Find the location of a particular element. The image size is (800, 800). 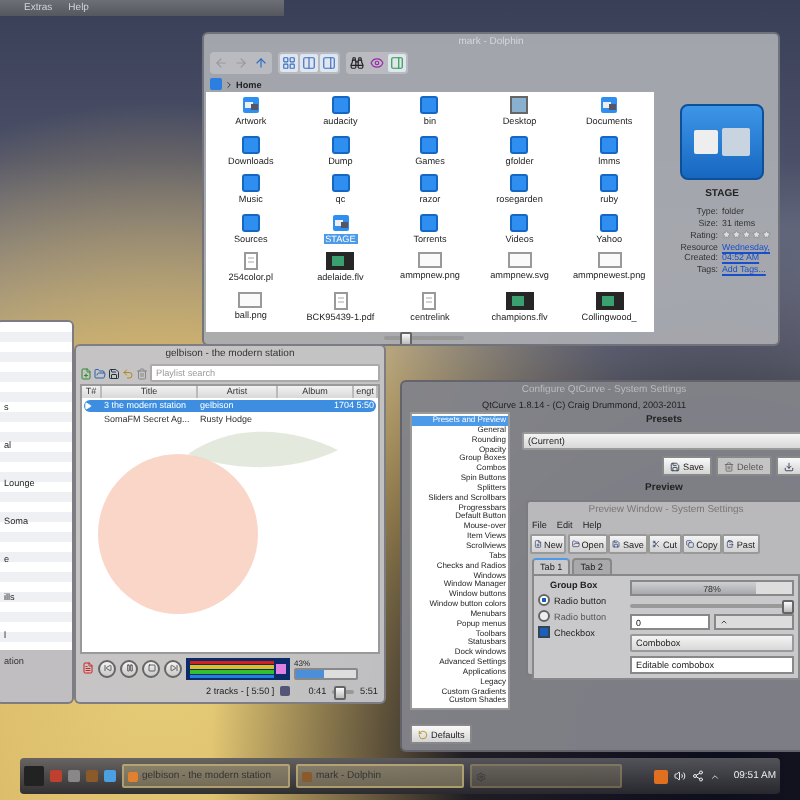

download-icon is located at coordinates (788, 466).